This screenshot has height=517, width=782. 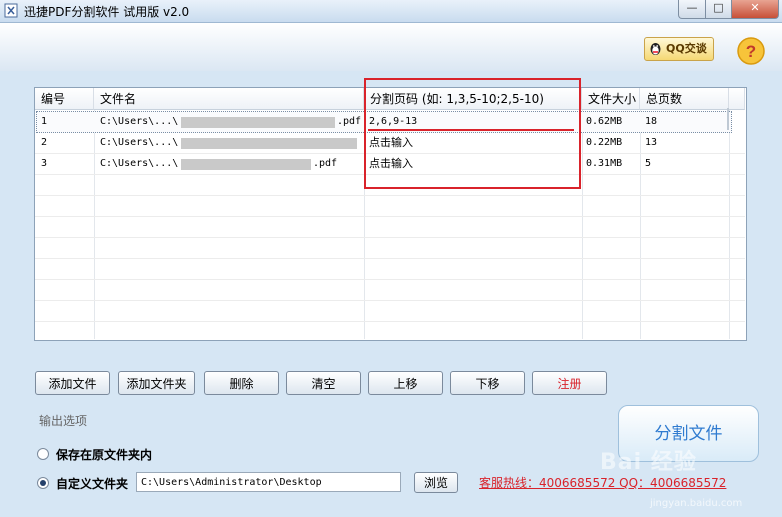 What do you see at coordinates (107, 12) in the screenshot?
I see `window-title: 迅捷PDF分割软件 试用版 v2.0` at bounding box center [107, 12].